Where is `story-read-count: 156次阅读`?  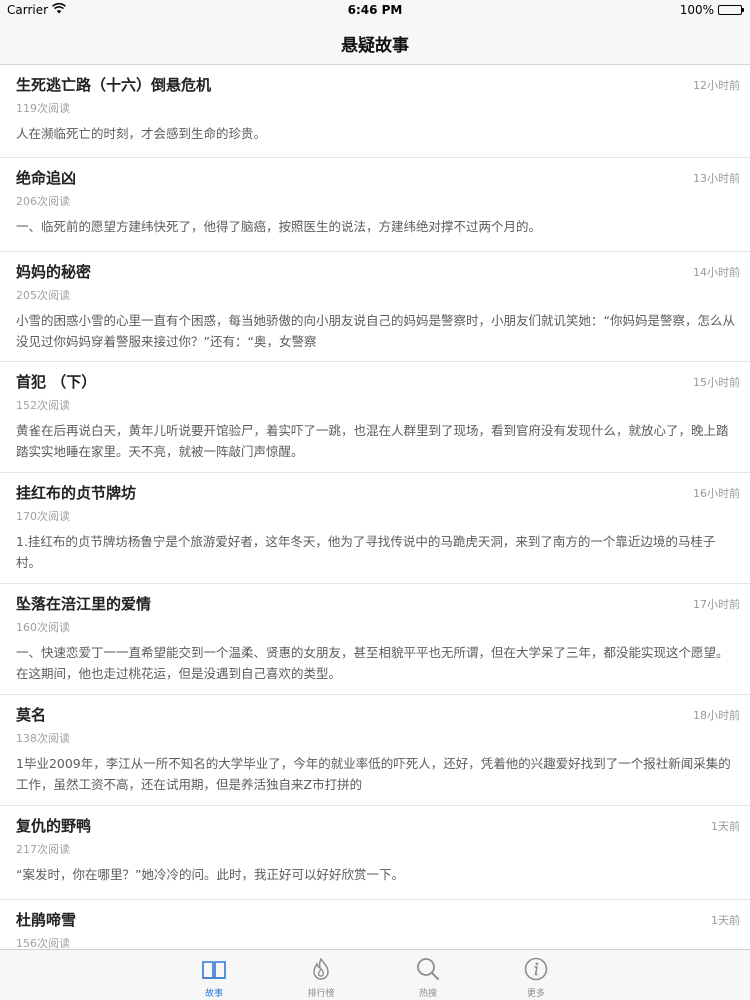
story-read-count: 156次阅读 is located at coordinates (43, 943).